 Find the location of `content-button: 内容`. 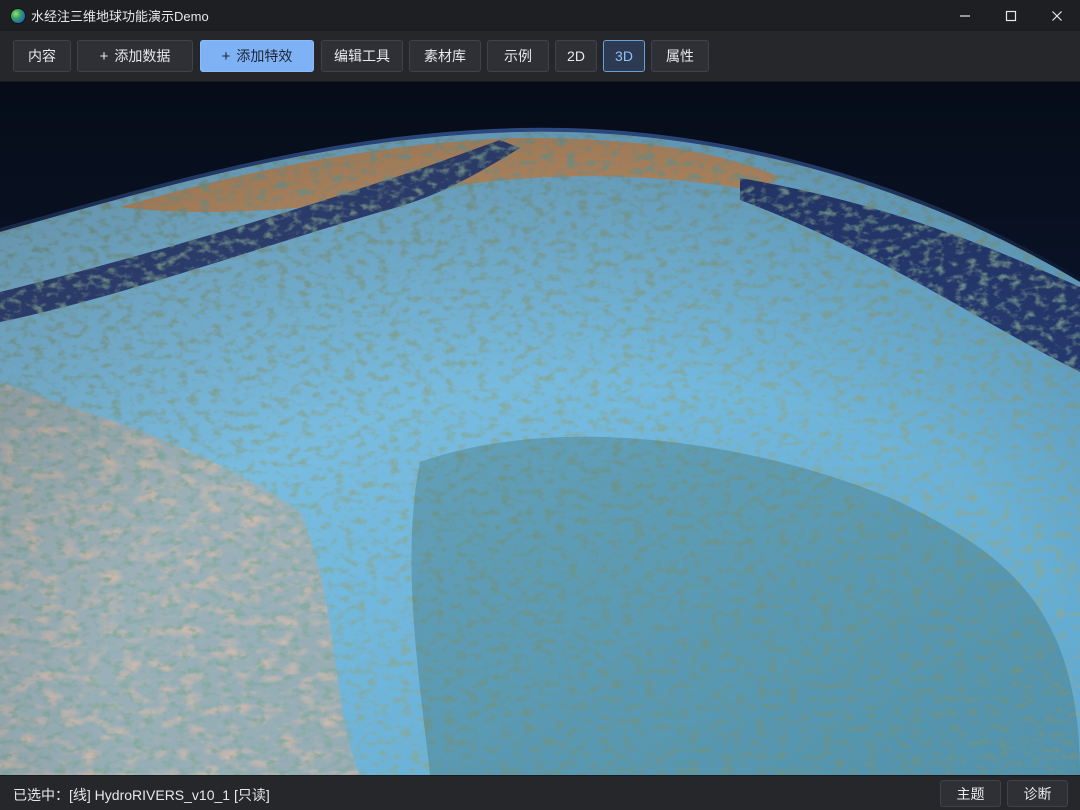

content-button: 内容 is located at coordinates (42, 56).